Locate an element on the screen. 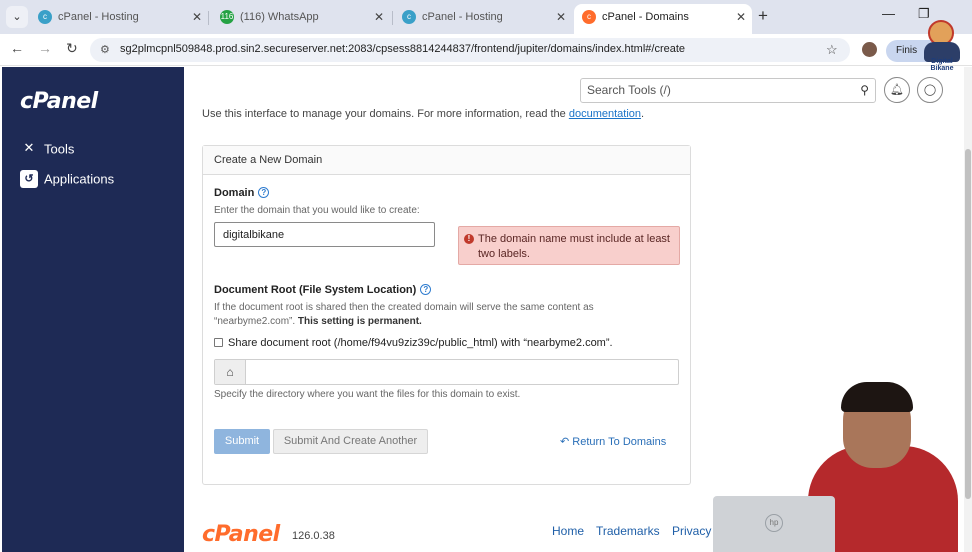 The width and height of the screenshot is (972, 552). sidebar-item-label: Tools is located at coordinates (59, 149).